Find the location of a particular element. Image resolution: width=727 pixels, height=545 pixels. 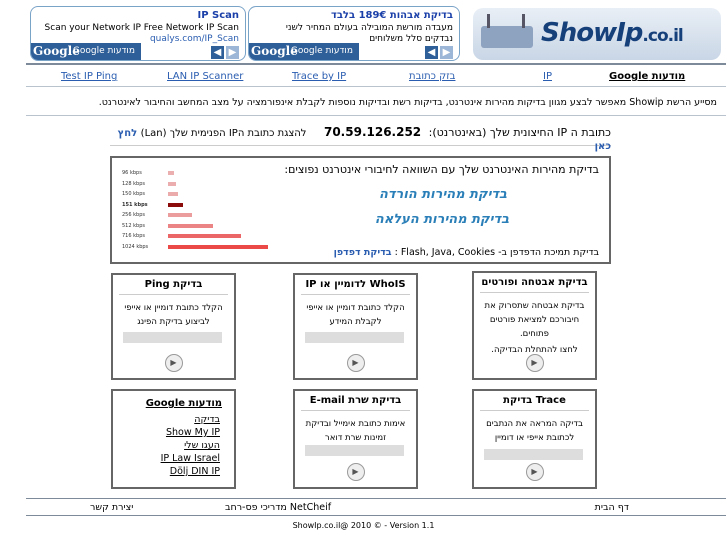

card-title: WhoIS לדומיין או IP is located at coordinates (355, 287).